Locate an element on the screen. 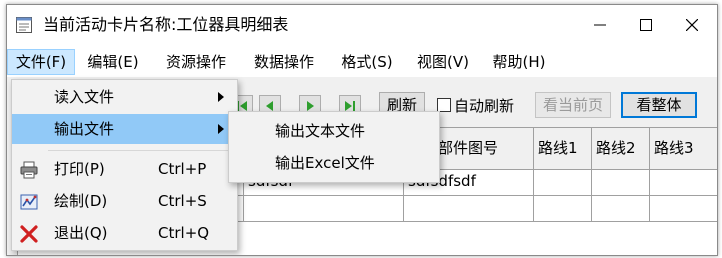 This screenshot has height=258, width=722. close-button is located at coordinates (692, 25).